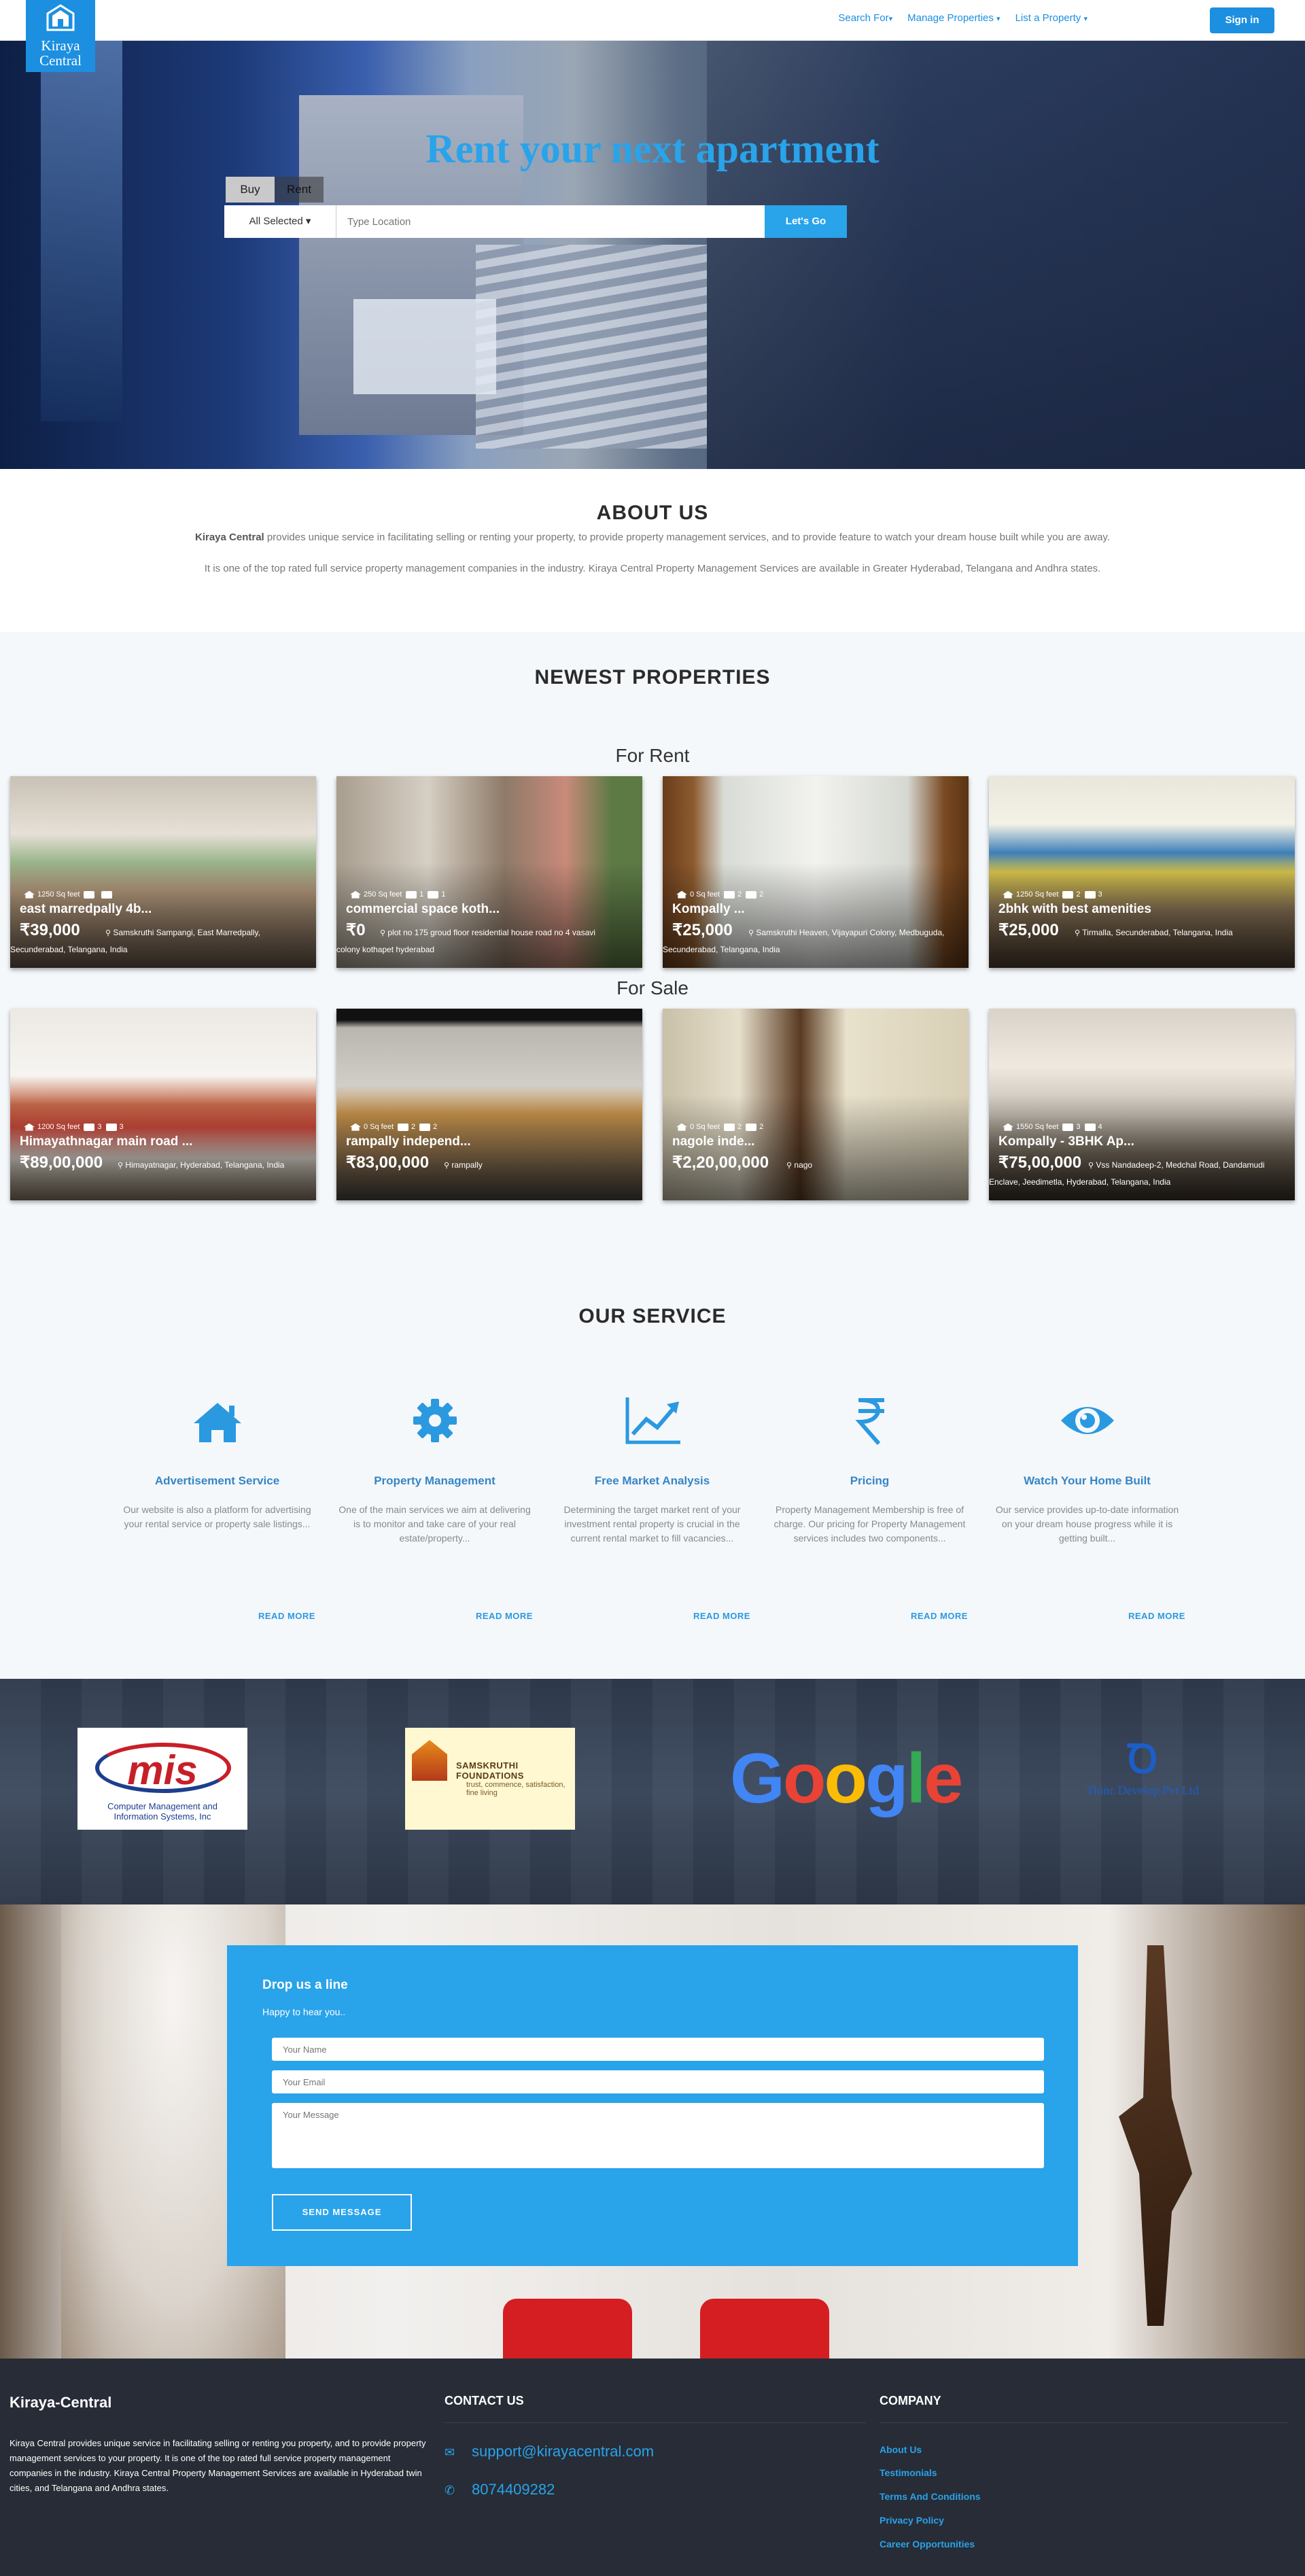 Image resolution: width=1305 pixels, height=2576 pixels. What do you see at coordinates (299, 190) in the screenshot?
I see `tab-rent: Rent` at bounding box center [299, 190].